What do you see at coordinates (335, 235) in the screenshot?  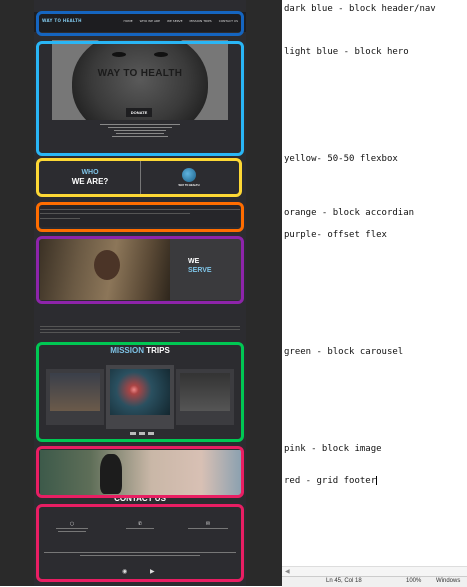 I see `editor-line: purple- offset flex` at bounding box center [335, 235].